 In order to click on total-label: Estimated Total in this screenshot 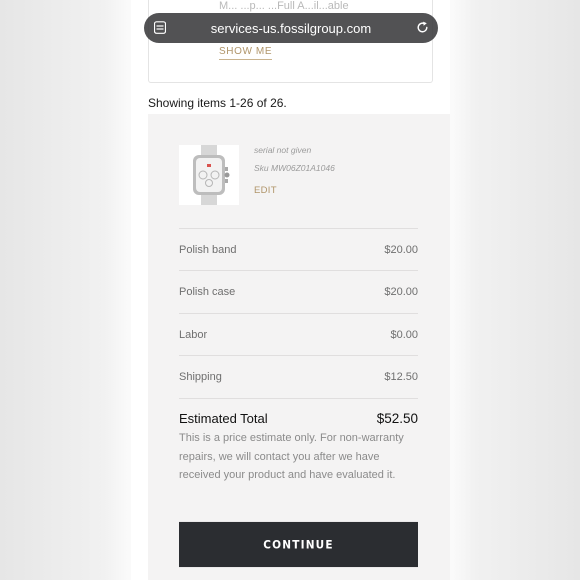, I will do `click(223, 418)`.